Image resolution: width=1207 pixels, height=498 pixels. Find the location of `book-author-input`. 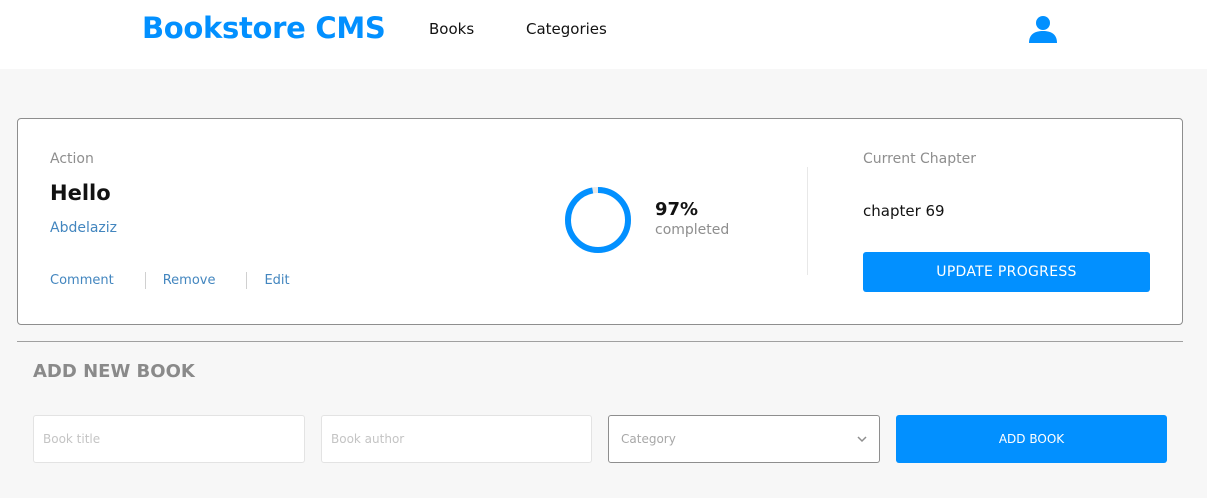

book-author-input is located at coordinates (456, 439).